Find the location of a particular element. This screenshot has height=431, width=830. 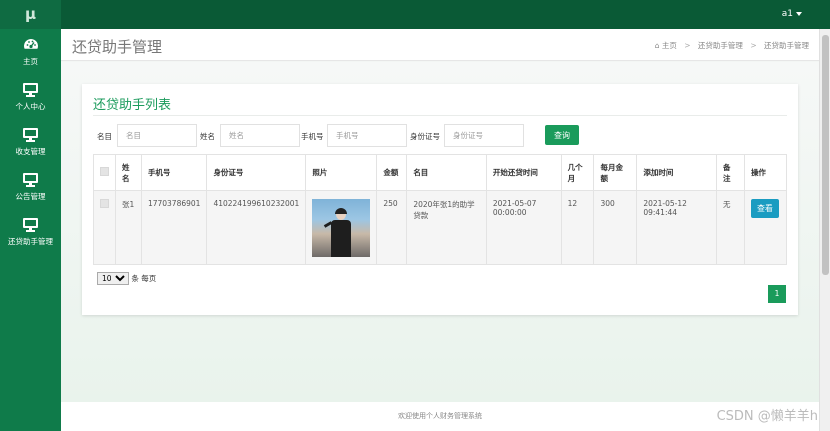

column-header: 开始还贷时间 is located at coordinates (523, 172).